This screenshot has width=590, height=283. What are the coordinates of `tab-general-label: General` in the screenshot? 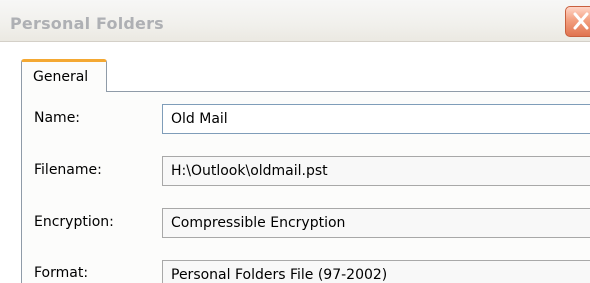 It's located at (61, 77).